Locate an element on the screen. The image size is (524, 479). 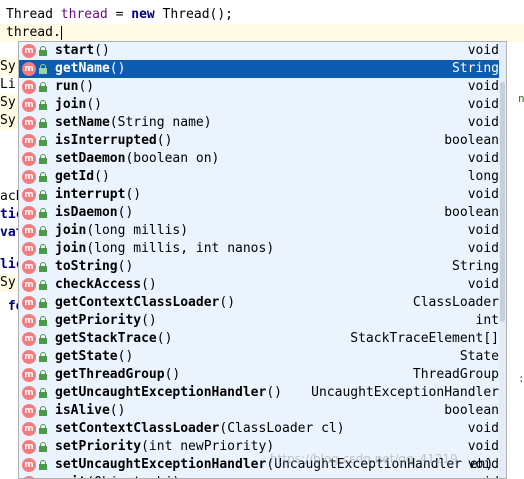
completion-item-getState: m getState() State is located at coordinates (262, 357).